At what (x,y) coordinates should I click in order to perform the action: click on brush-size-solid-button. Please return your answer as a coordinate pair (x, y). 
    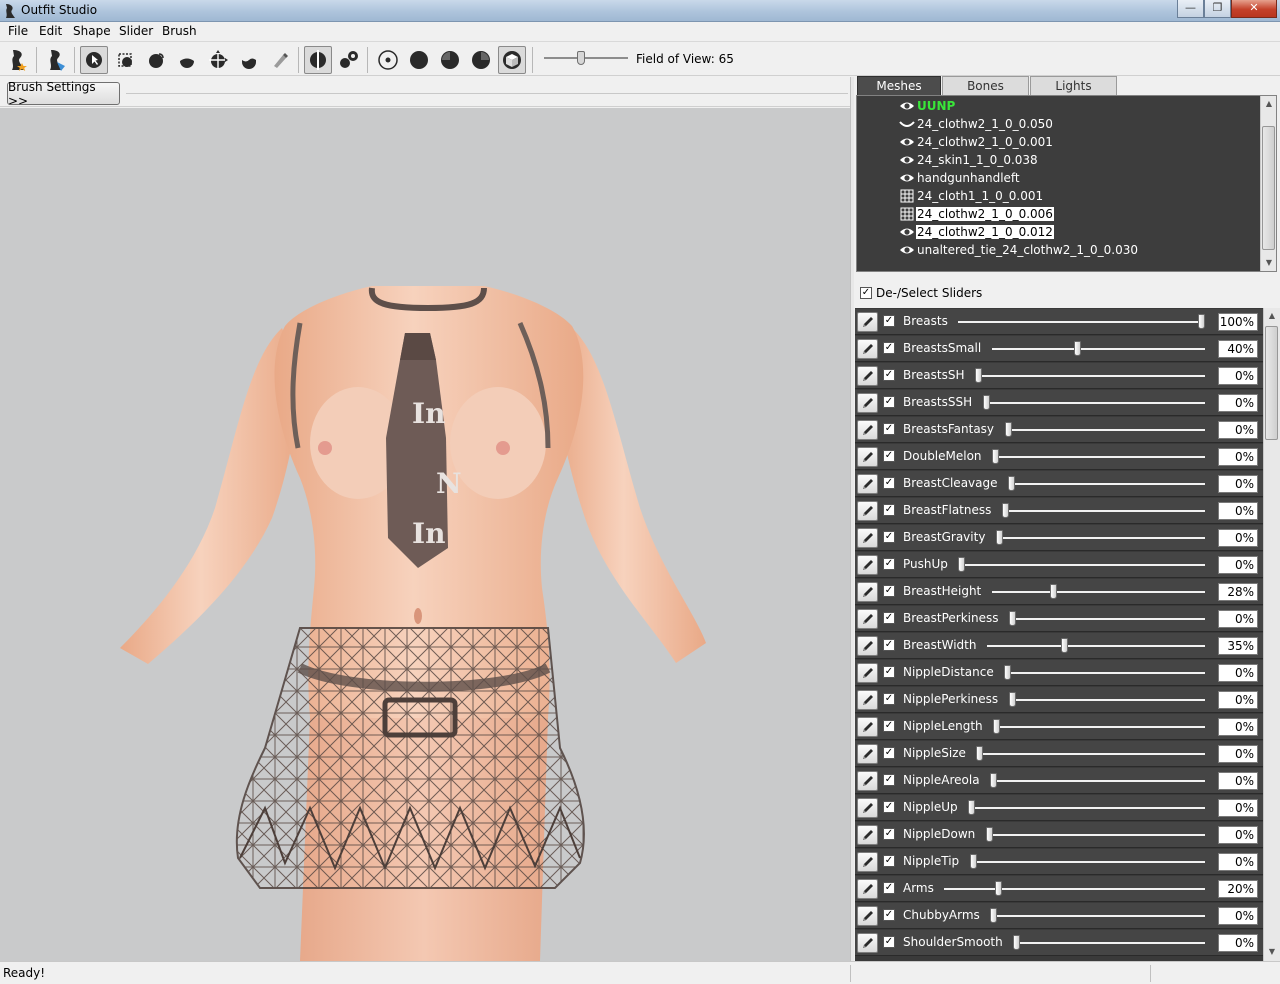
    Looking at the image, I should click on (419, 60).